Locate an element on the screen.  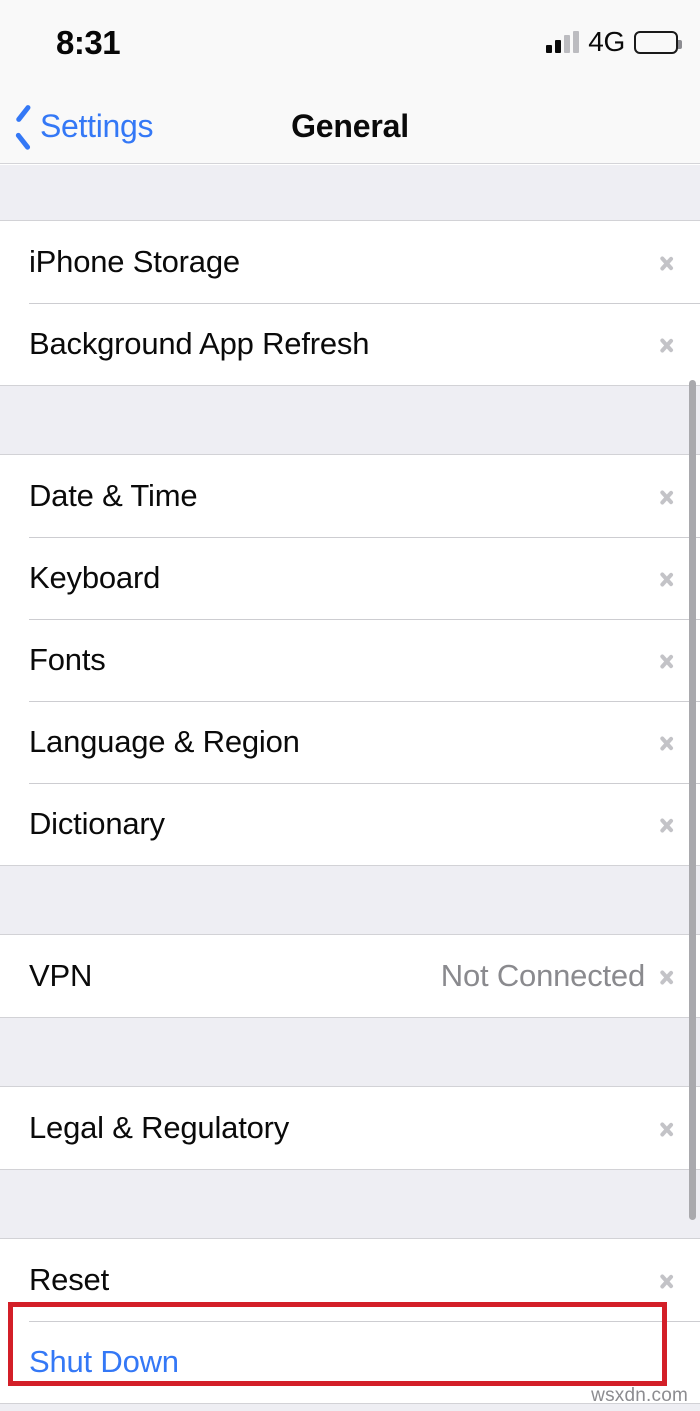
back-button-label: Settings is located at coordinates (97, 125).